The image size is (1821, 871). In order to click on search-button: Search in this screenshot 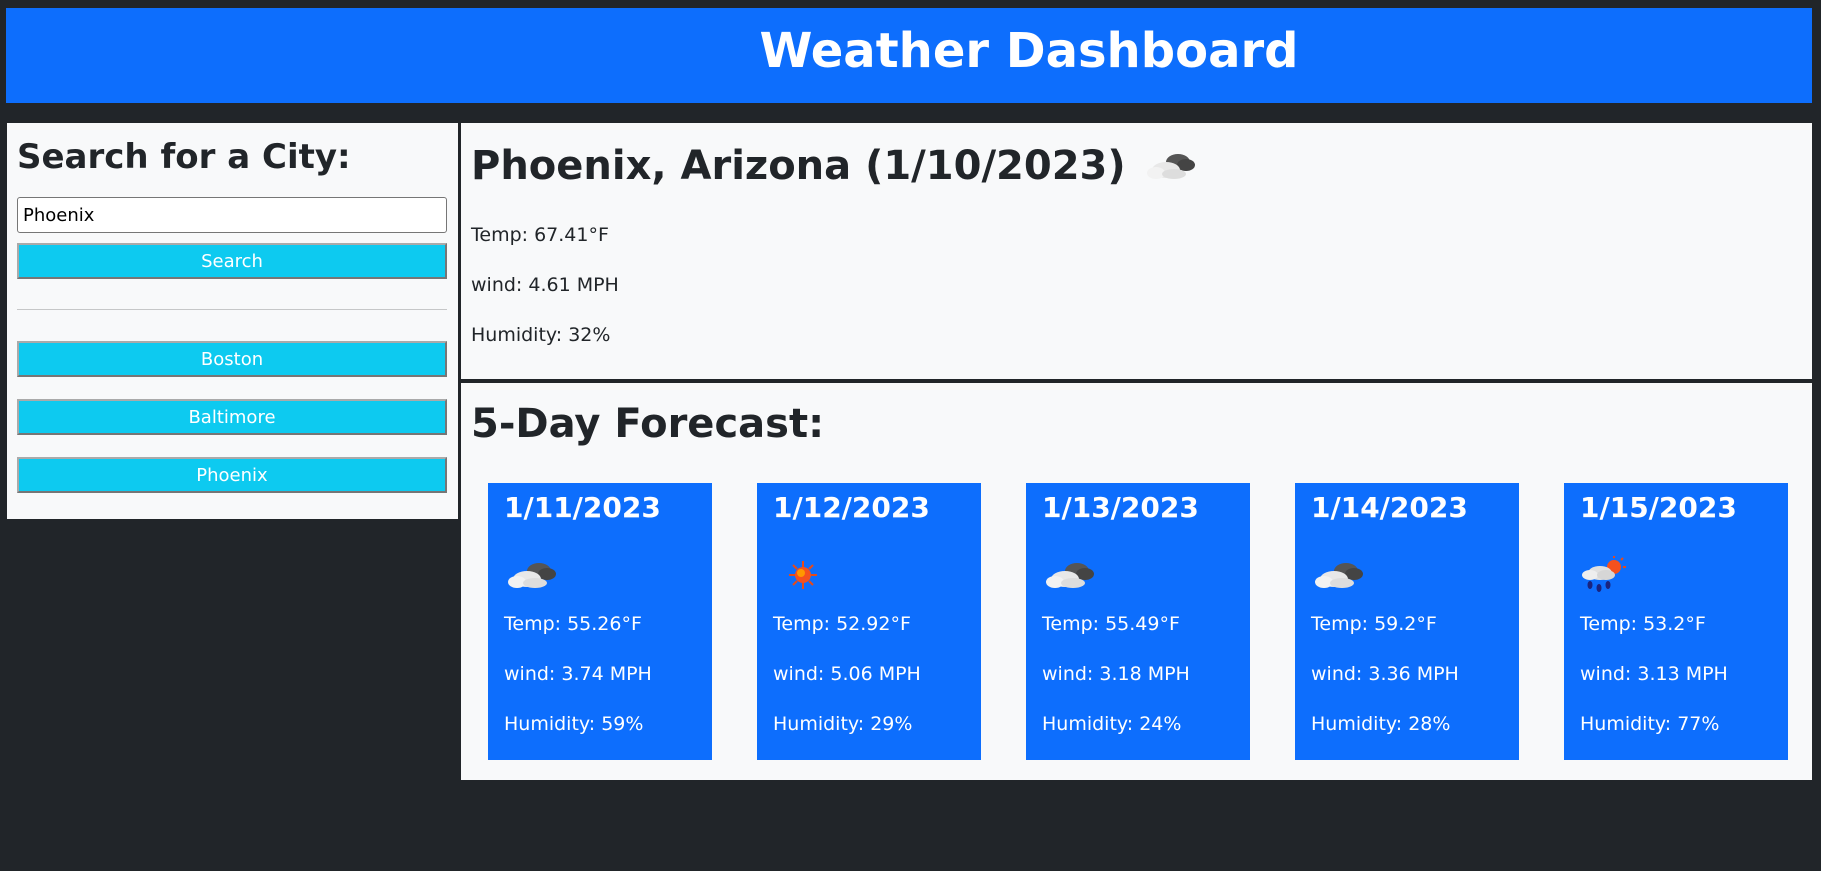, I will do `click(232, 261)`.